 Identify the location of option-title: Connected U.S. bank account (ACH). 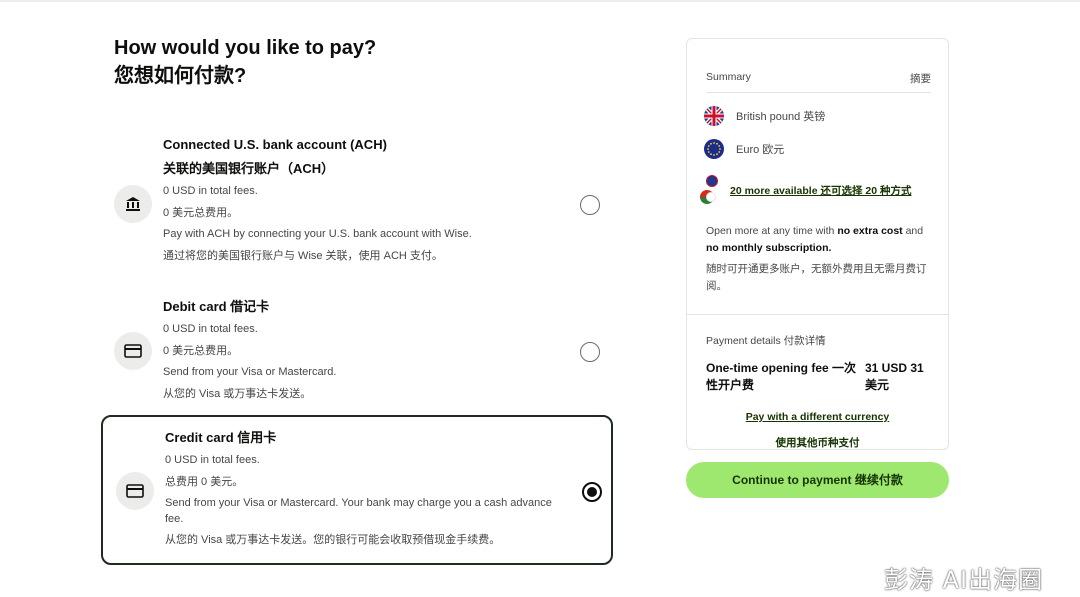
(275, 144).